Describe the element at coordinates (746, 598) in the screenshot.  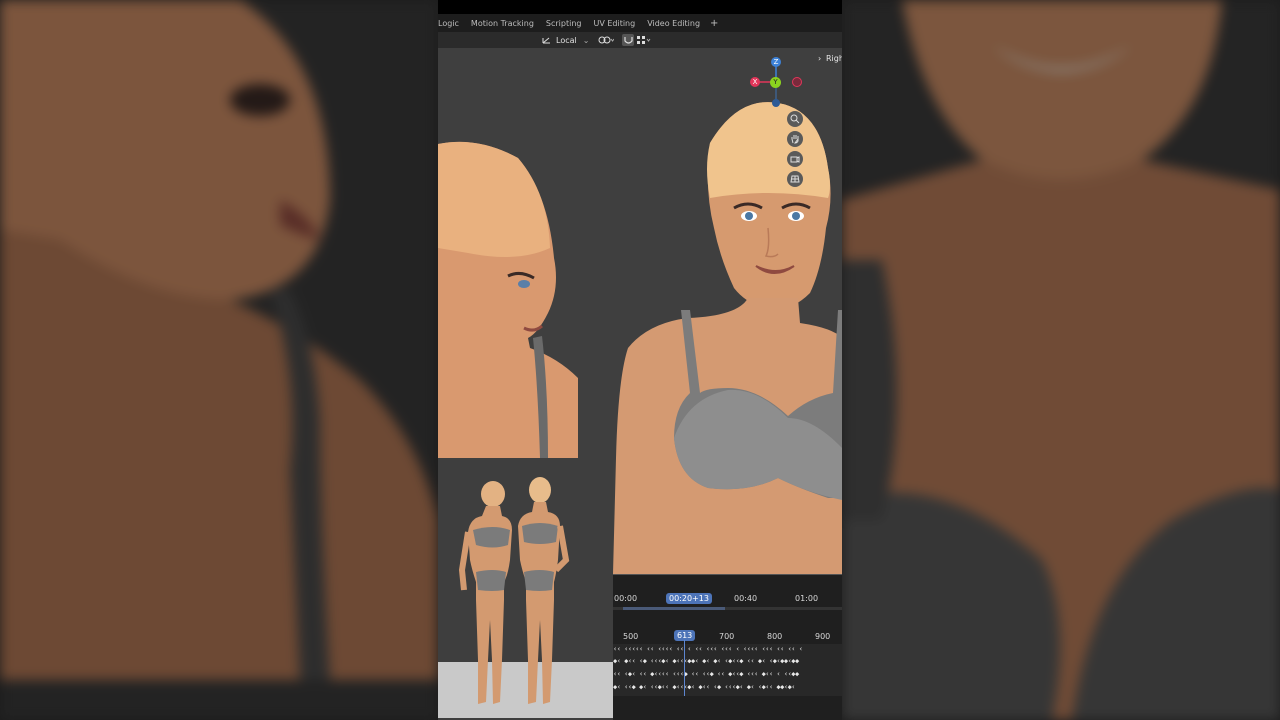
I see `time-tick-1: 00:40` at that location.